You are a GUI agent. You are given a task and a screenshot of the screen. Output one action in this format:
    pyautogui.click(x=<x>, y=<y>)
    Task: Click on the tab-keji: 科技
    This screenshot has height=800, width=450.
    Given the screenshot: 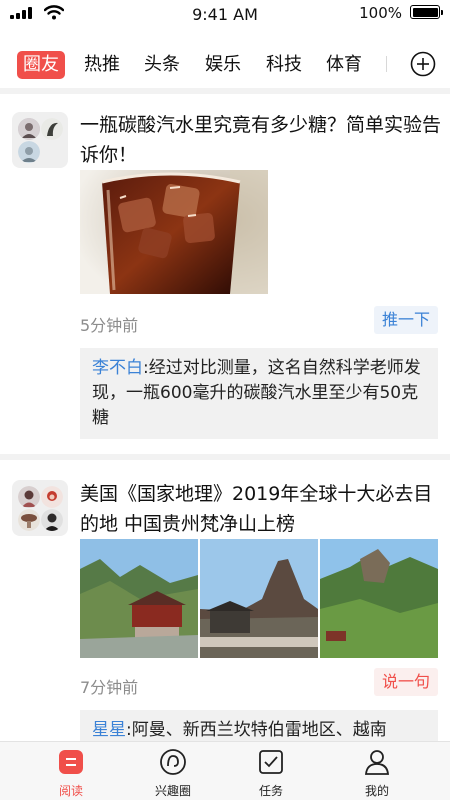 What is the action you would take?
    pyautogui.click(x=284, y=65)
    